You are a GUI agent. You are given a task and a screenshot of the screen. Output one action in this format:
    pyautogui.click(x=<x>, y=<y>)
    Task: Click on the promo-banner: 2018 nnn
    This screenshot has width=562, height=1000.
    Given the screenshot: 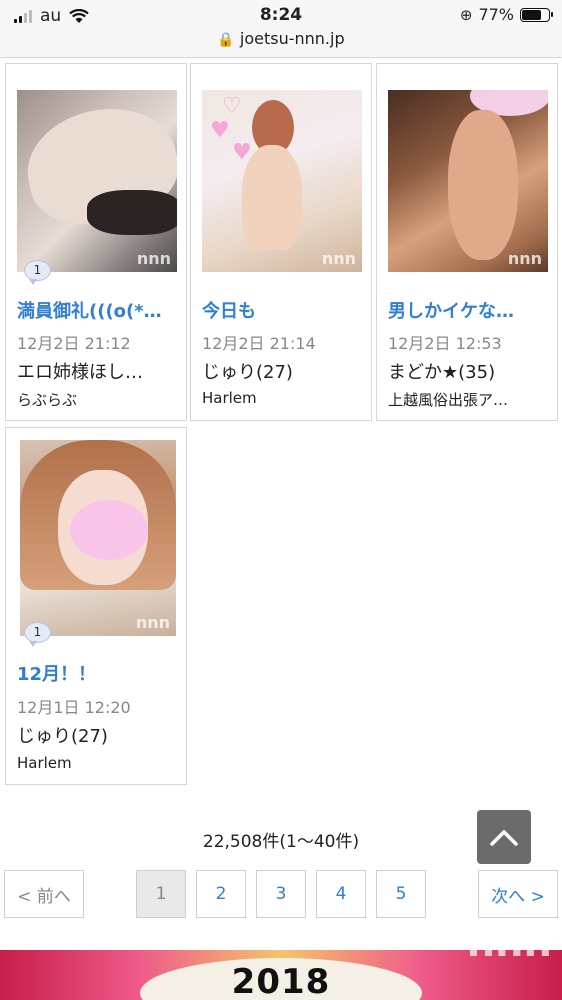 What is the action you would take?
    pyautogui.click(x=281, y=975)
    